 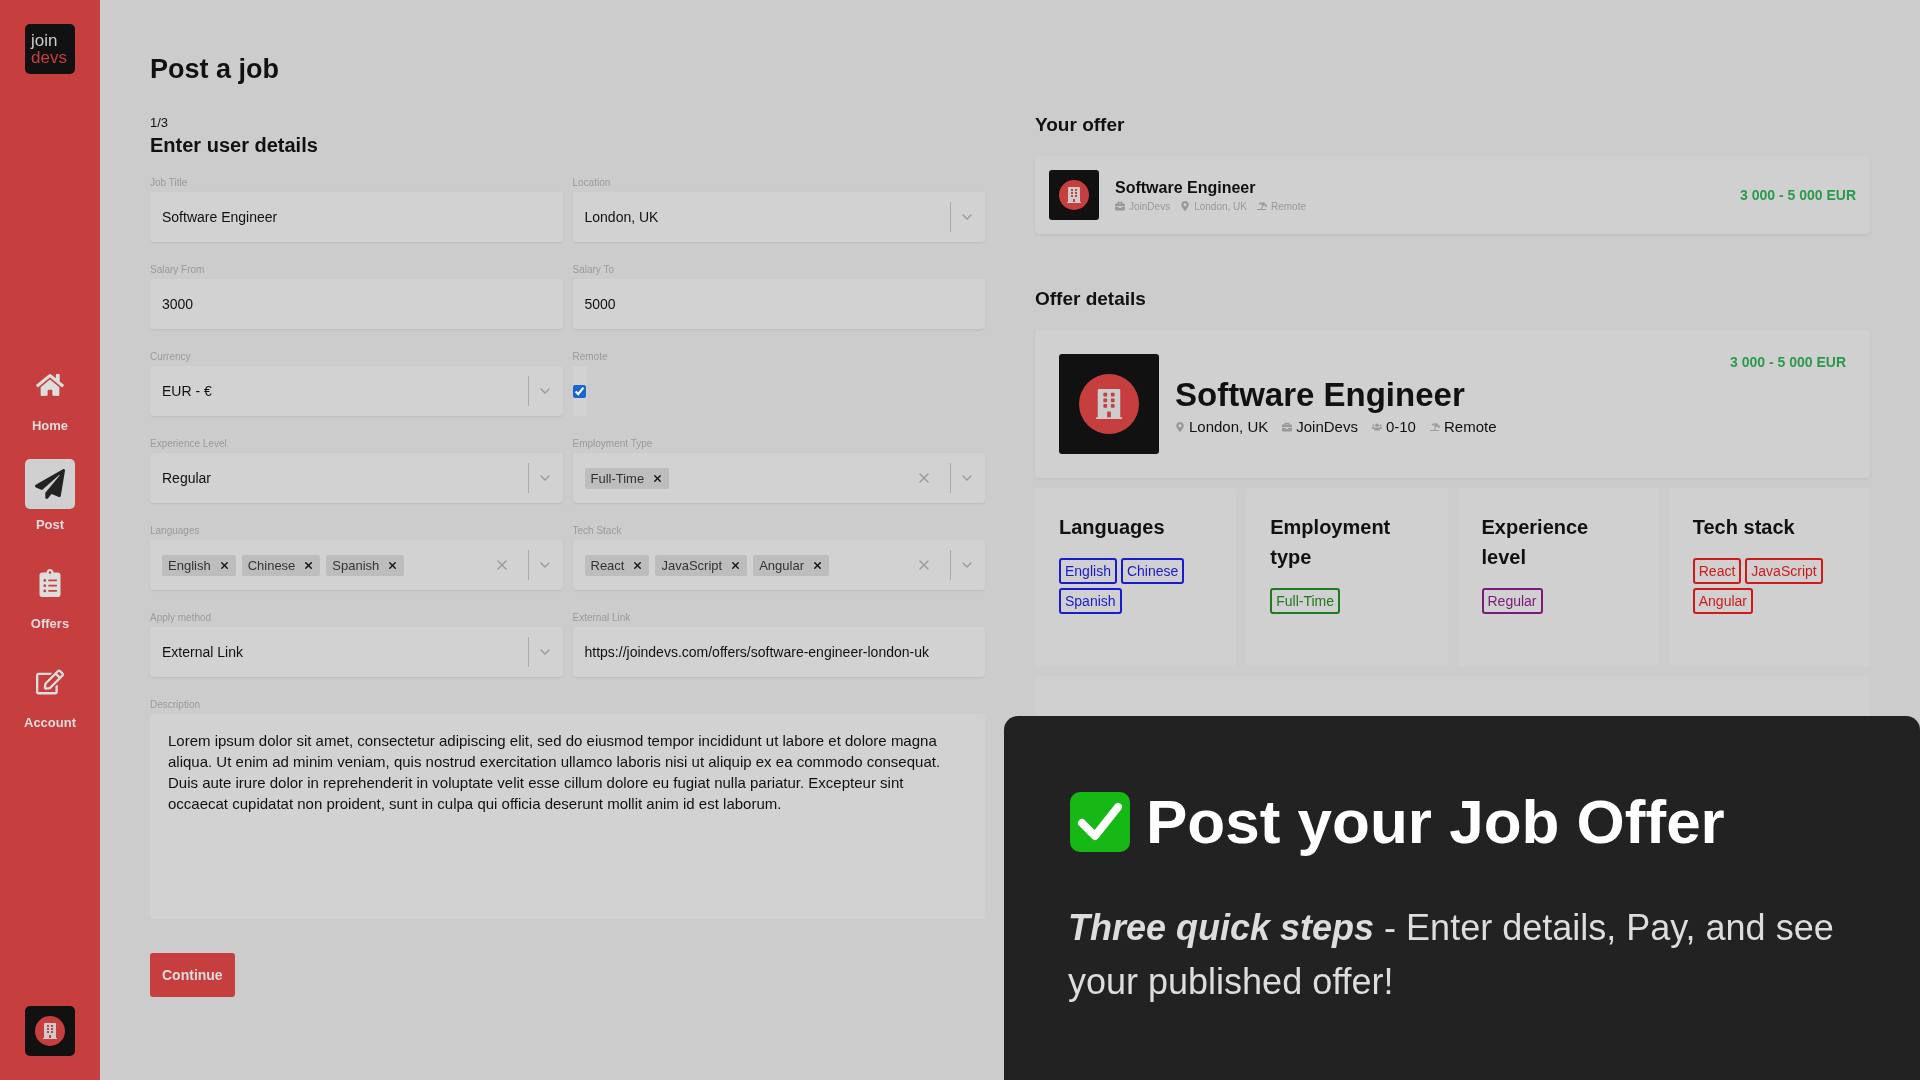 I want to click on company-avatar, so click(x=50, y=1031).